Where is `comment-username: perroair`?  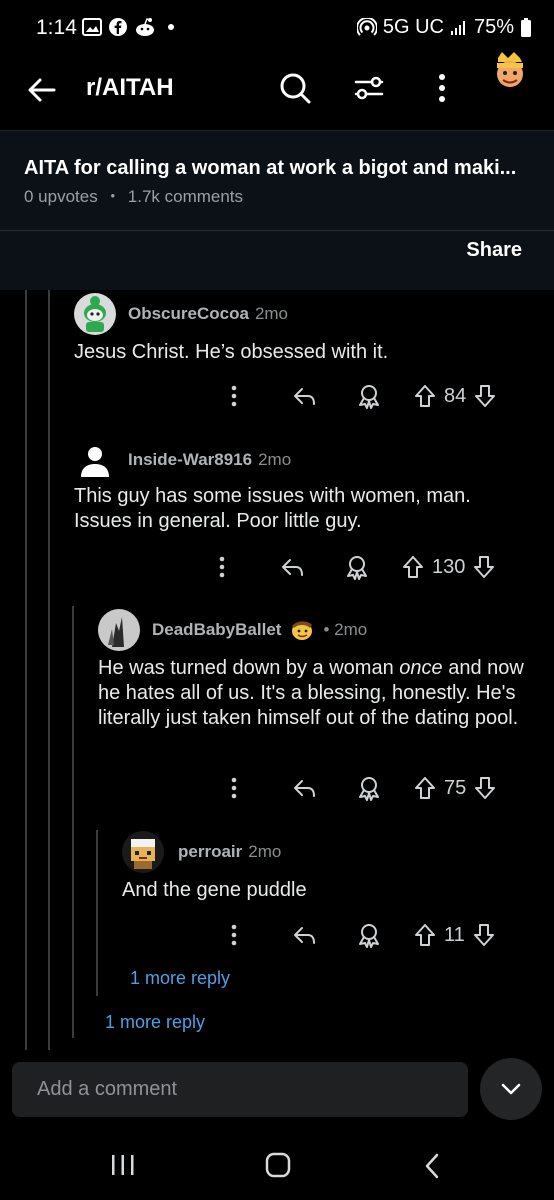 comment-username: perroair is located at coordinates (210, 852).